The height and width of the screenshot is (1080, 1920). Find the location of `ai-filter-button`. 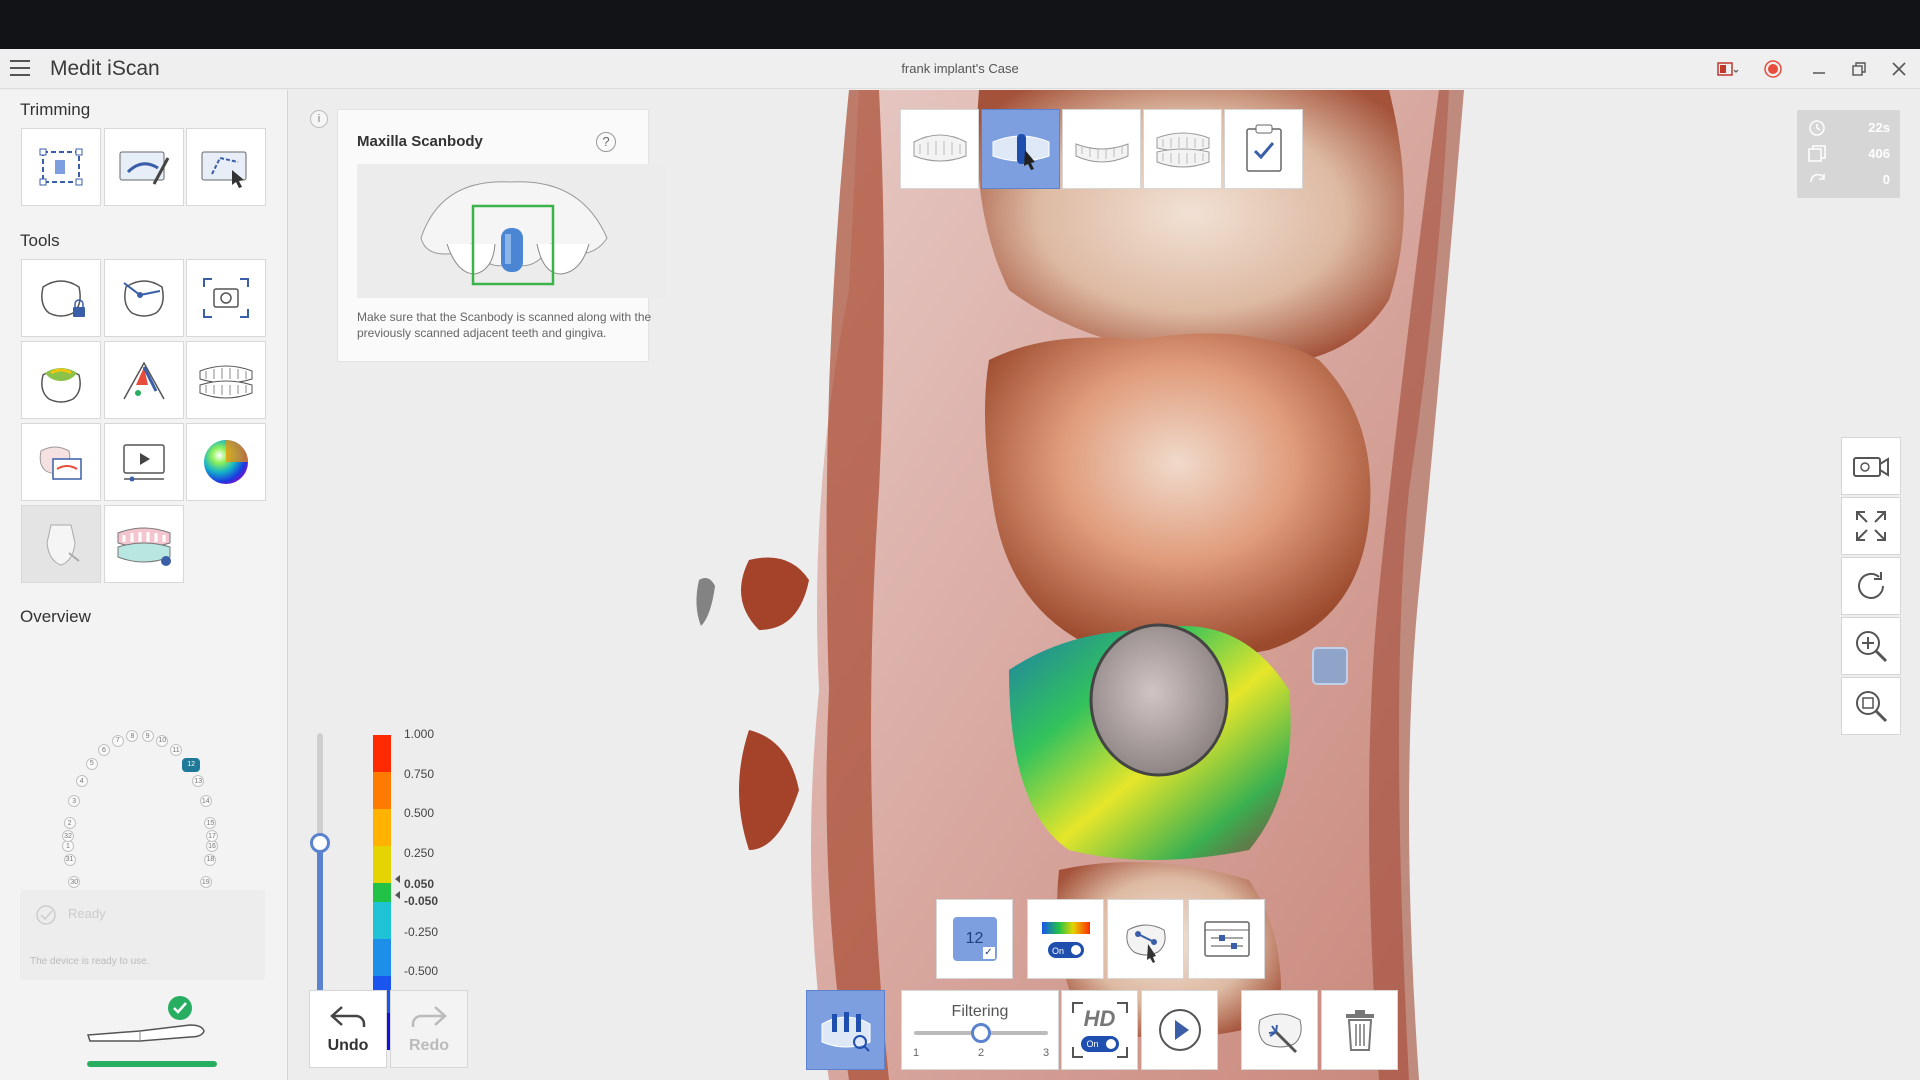

ai-filter-button is located at coordinates (1279, 1030).